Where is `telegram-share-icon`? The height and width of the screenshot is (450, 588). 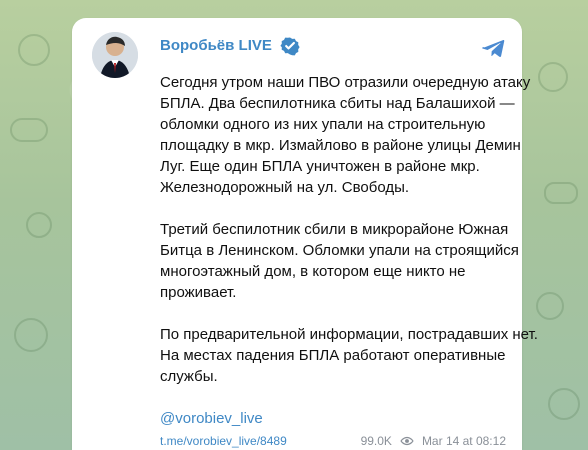
telegram-share-icon is located at coordinates (494, 48).